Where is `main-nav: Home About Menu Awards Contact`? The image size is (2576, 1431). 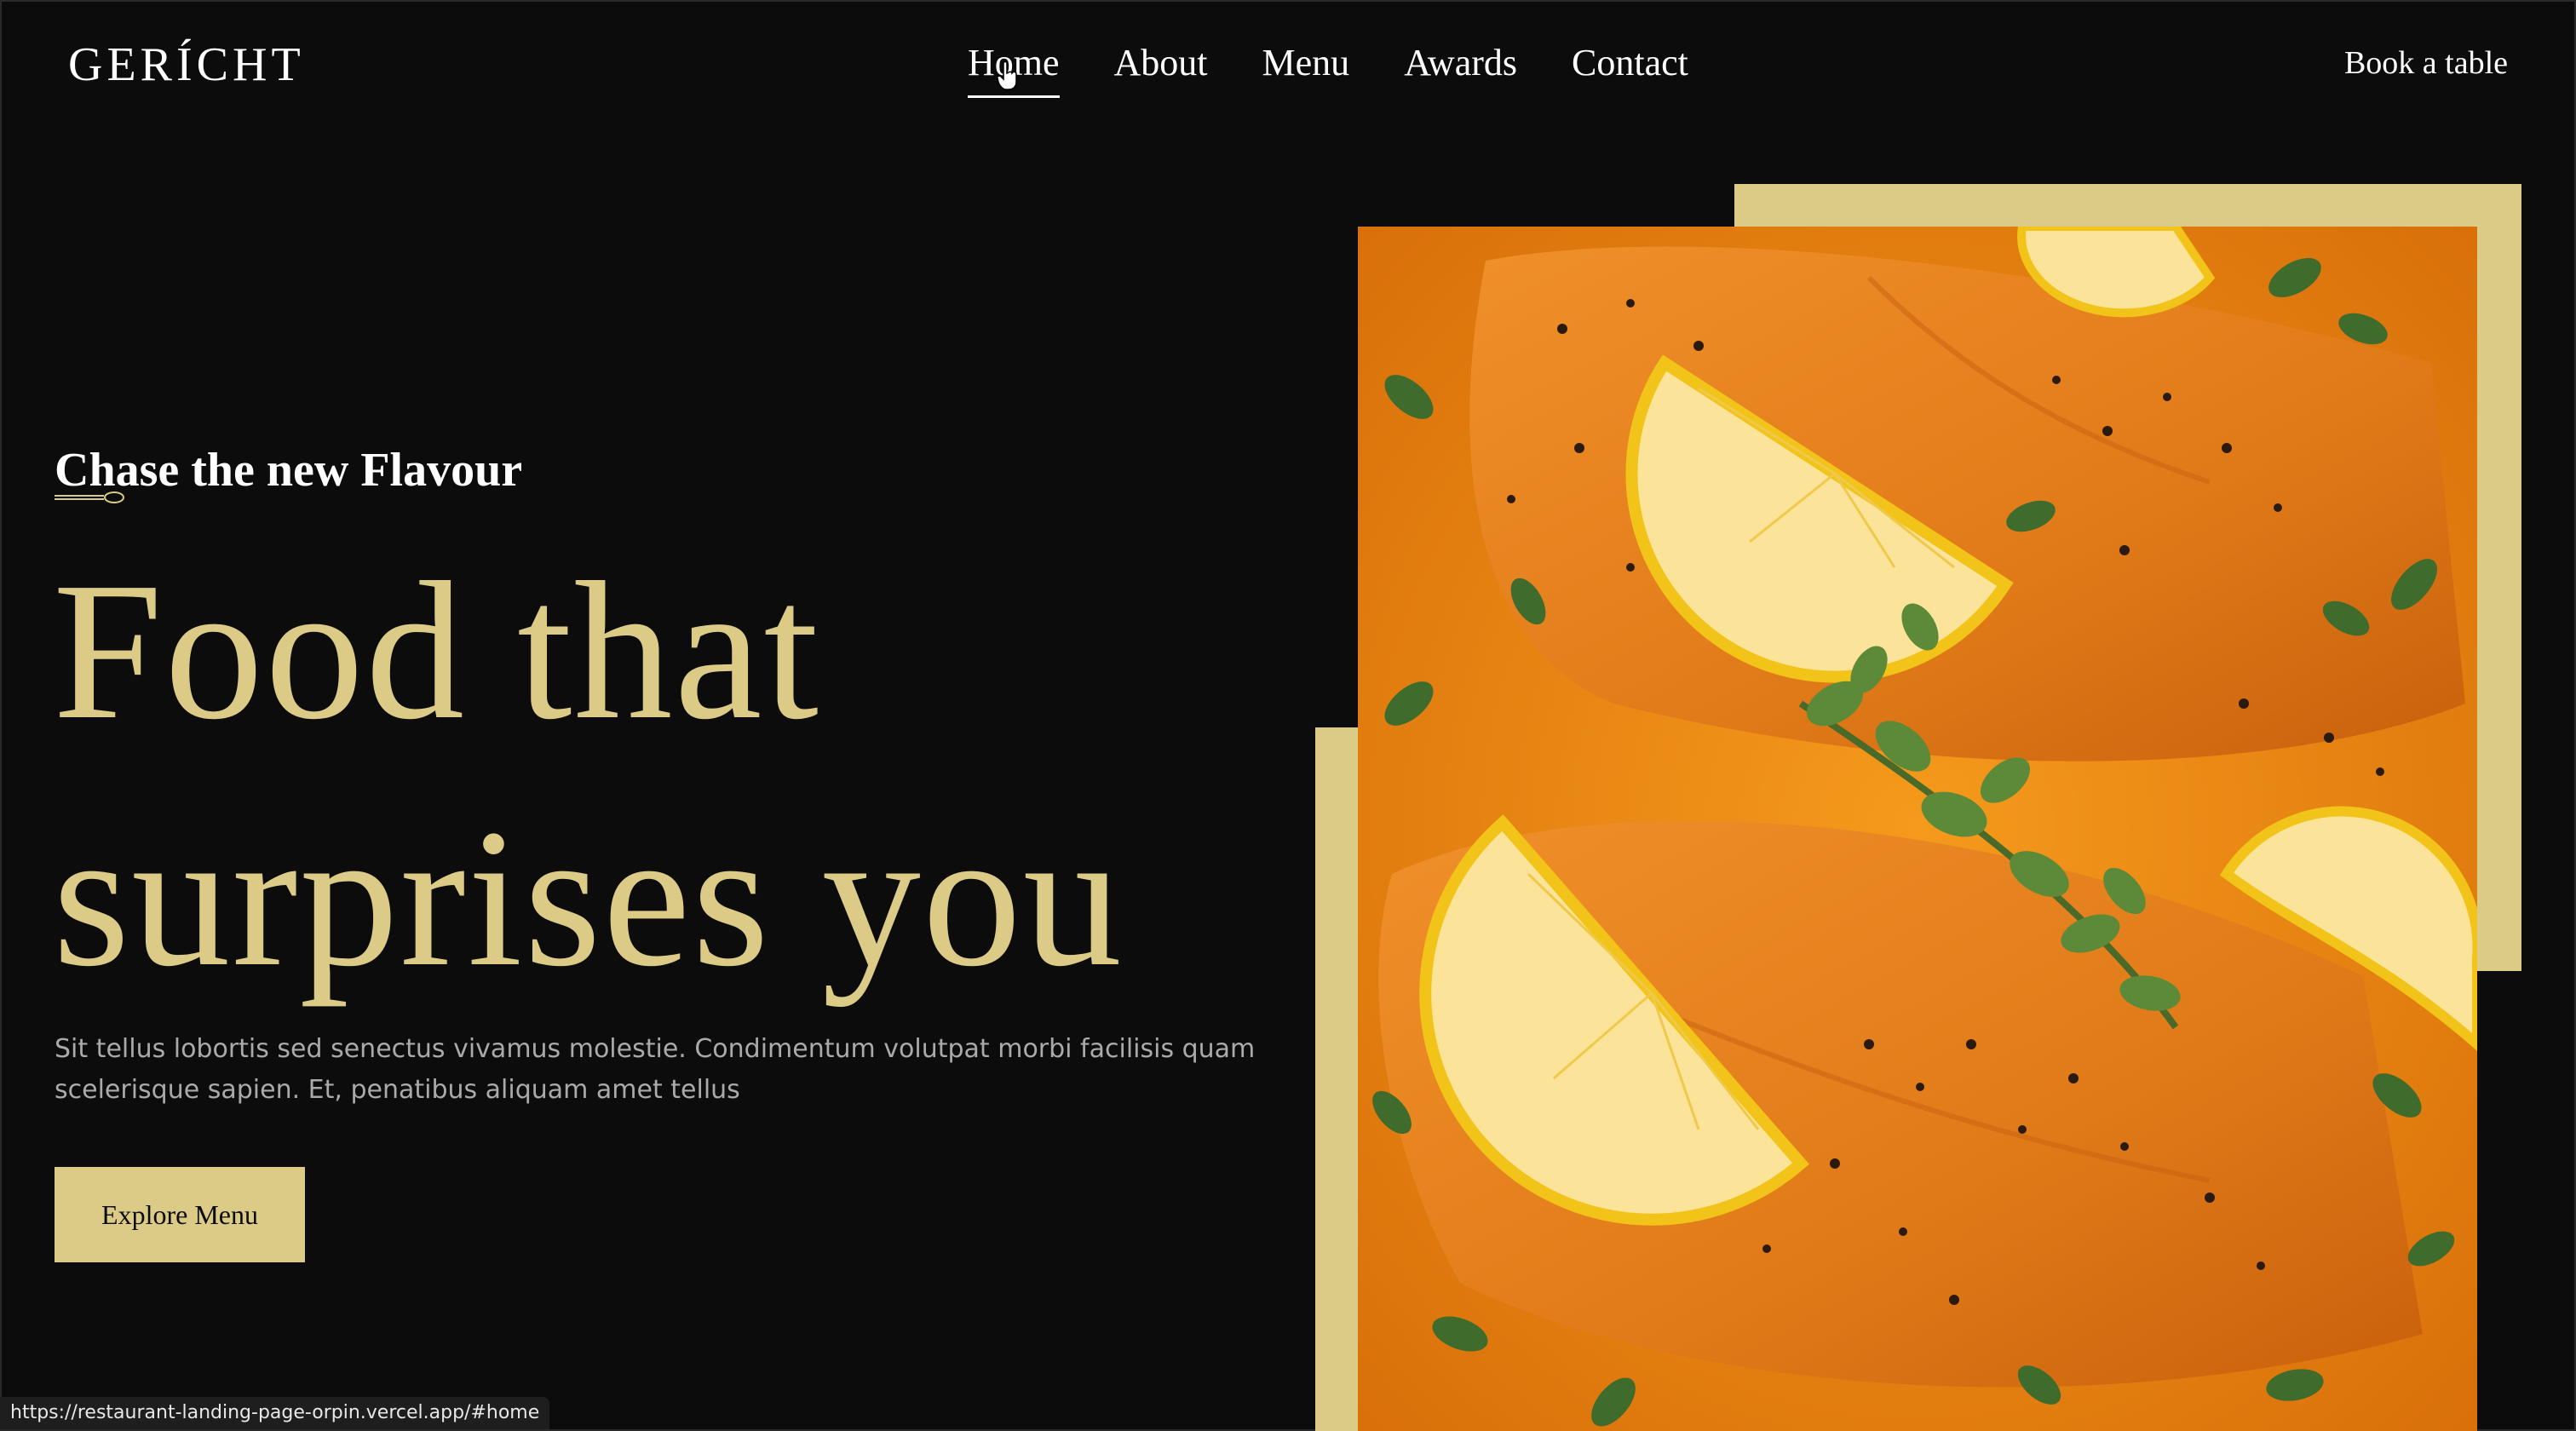 main-nav: Home About Menu Awards Contact is located at coordinates (1328, 69).